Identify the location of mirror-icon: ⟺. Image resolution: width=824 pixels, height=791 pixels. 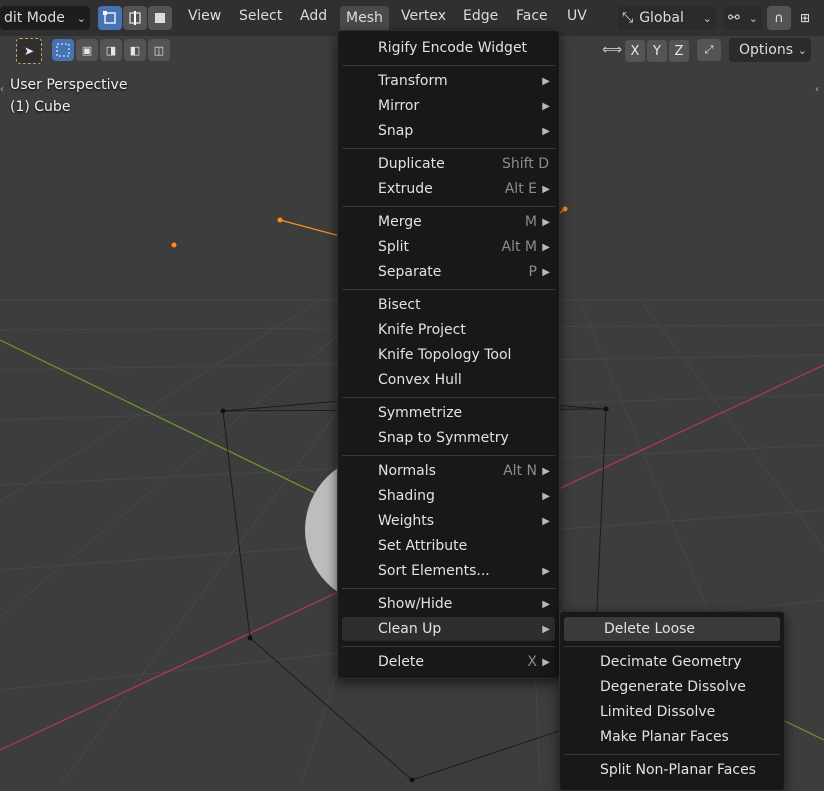
(612, 50).